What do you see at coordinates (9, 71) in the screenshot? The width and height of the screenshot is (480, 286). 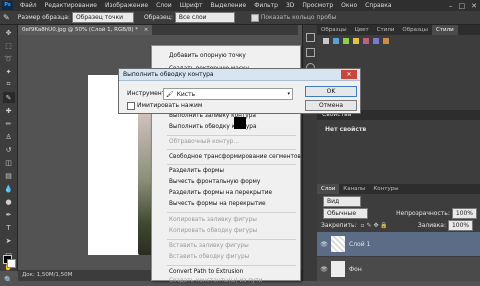 I see `quick-select-tool-icon: ✦` at bounding box center [9, 71].